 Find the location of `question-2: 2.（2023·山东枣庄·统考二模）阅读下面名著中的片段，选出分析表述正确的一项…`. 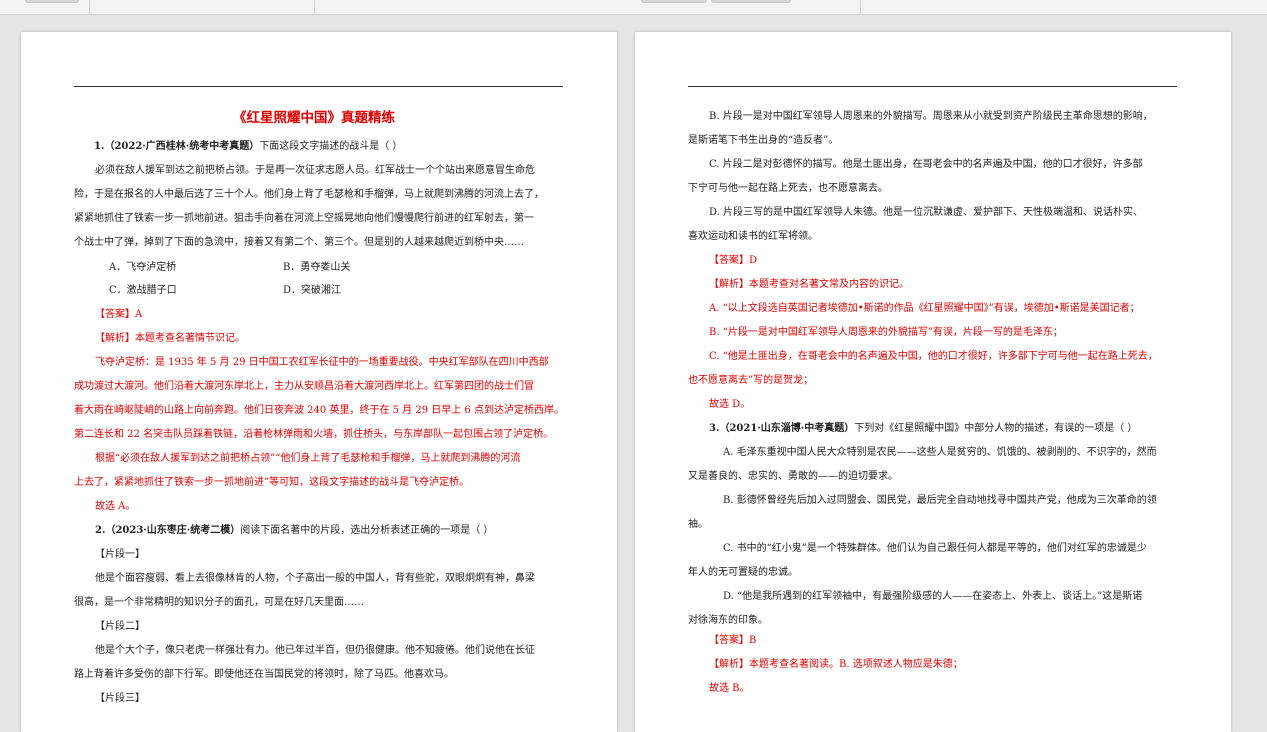

question-2: 2.（2023·山东枣庄·统考二模）阅读下面名著中的片段，选出分析表述正确的一项… is located at coordinates (294, 530).